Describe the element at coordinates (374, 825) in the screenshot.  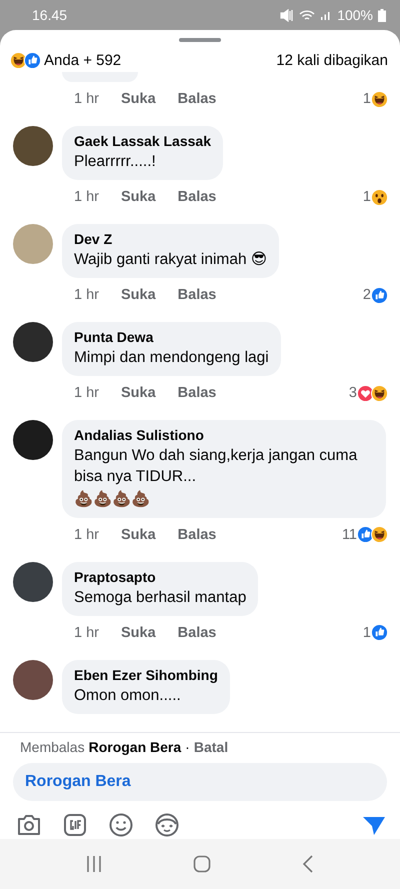
I see `send-icon` at that location.